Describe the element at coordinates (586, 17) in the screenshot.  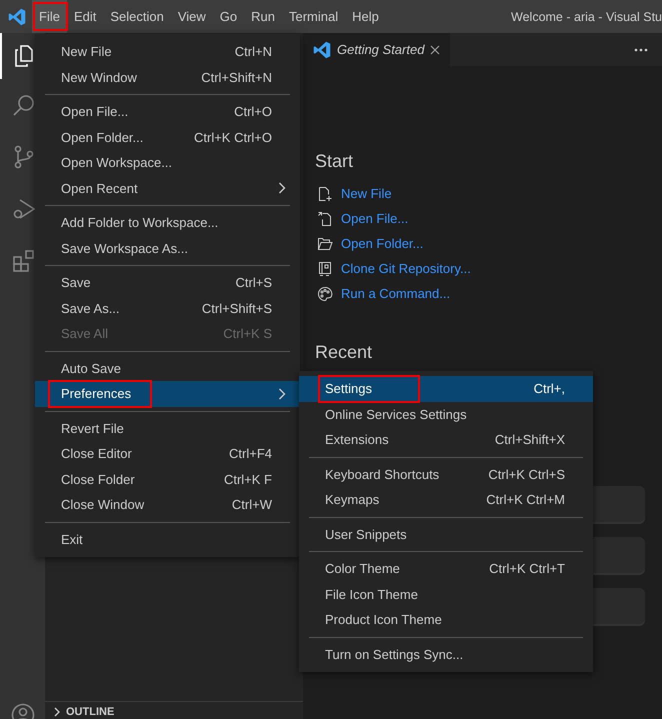
I see `window-title: Welcome - aria - Visual Stu` at that location.